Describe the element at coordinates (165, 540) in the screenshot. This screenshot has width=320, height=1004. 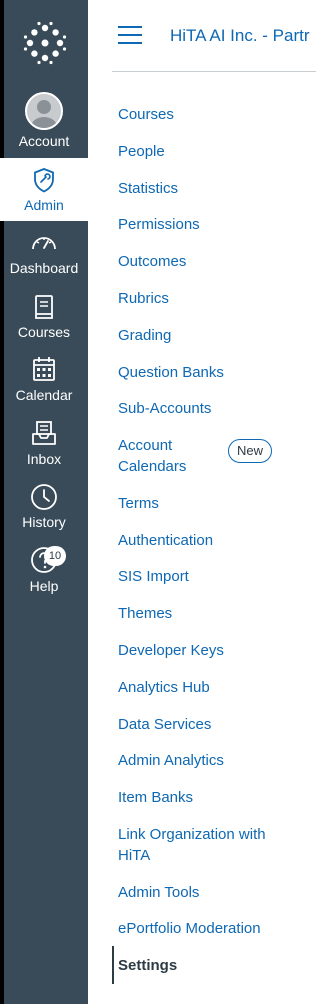
I see `account-nav-authentication: Authentication` at that location.